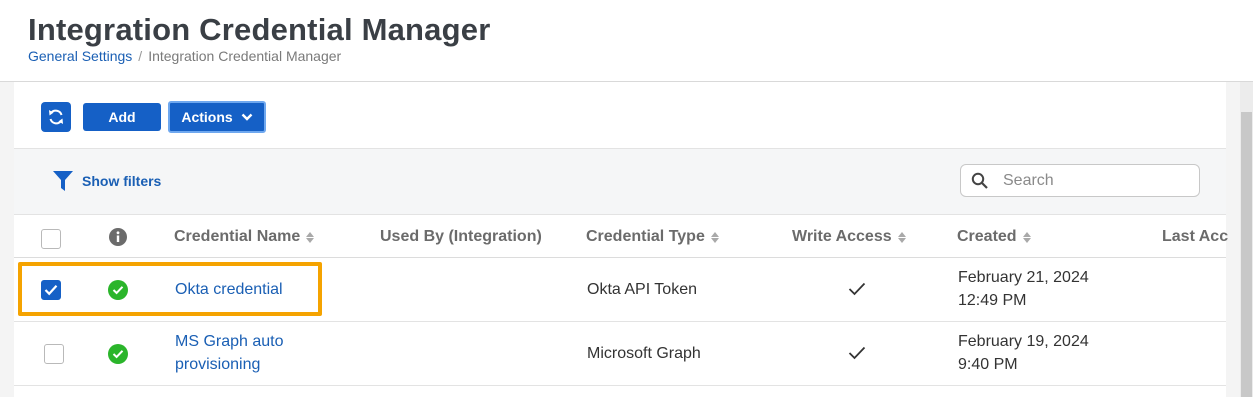 Image resolution: width=1253 pixels, height=397 pixels. I want to click on refresh-button, so click(56, 117).